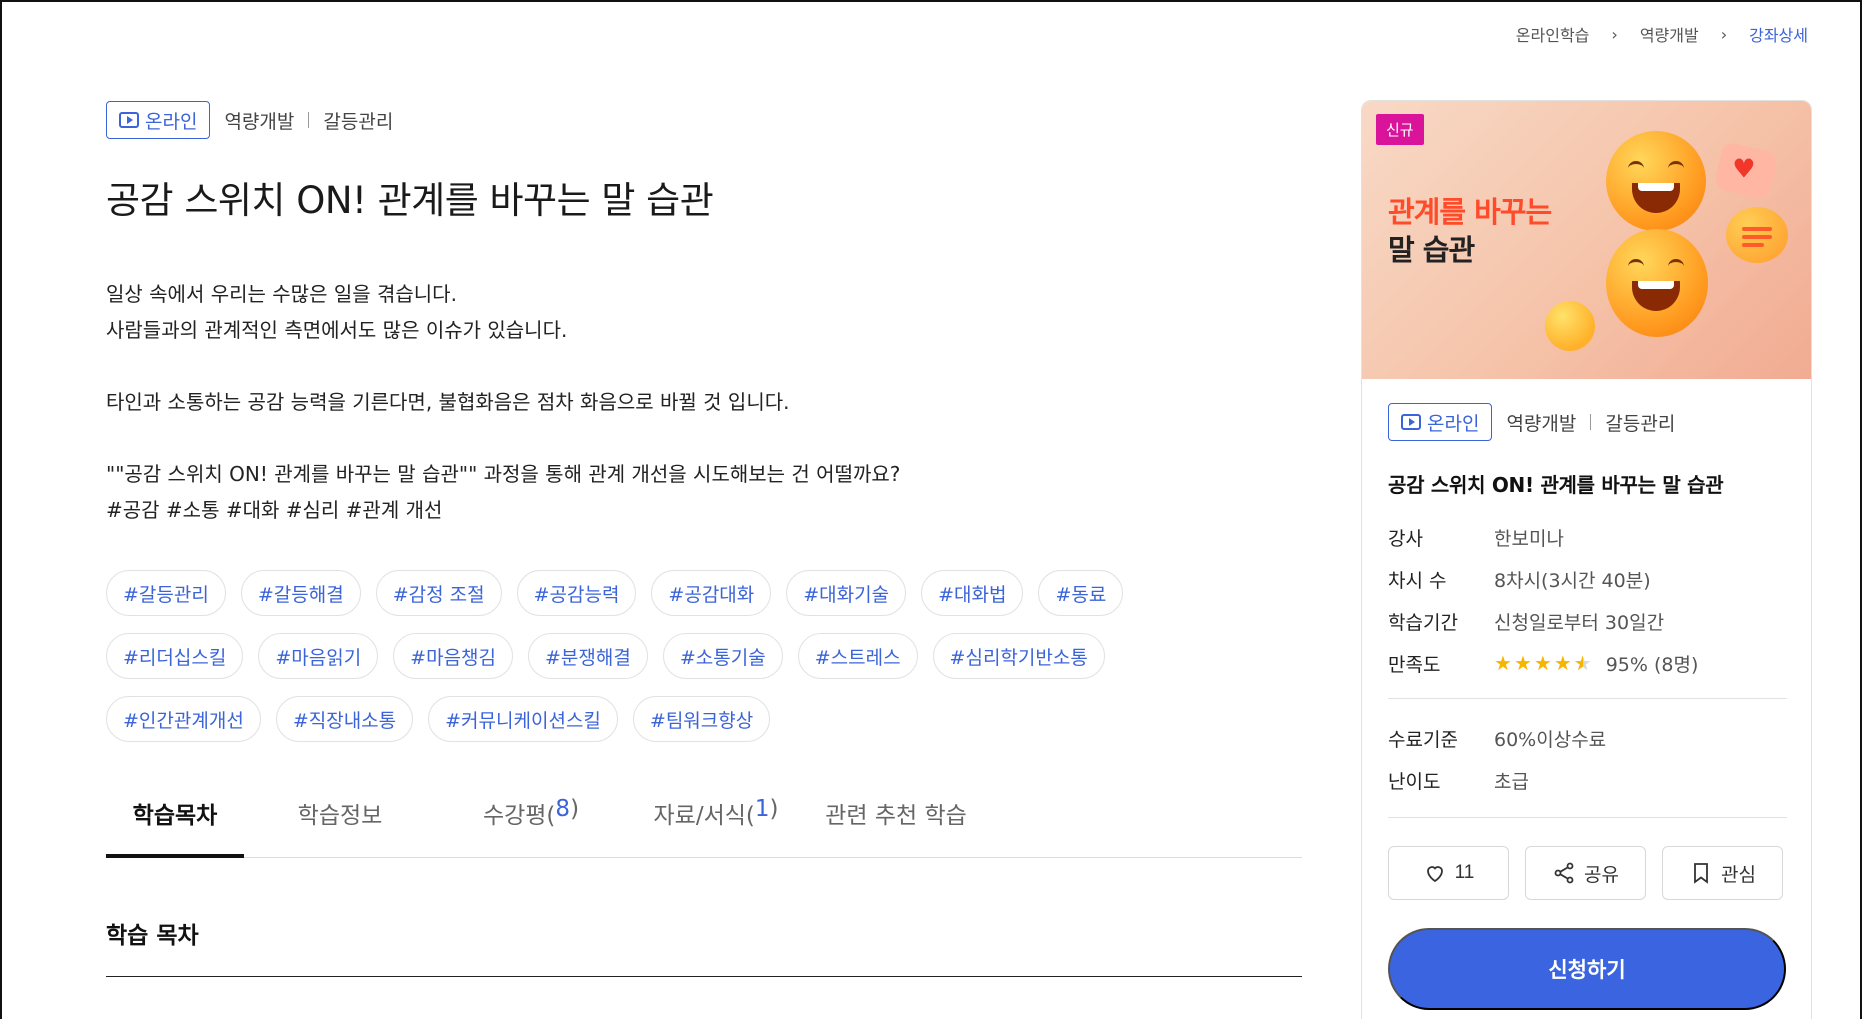 The width and height of the screenshot is (1862, 1019). What do you see at coordinates (344, 719) in the screenshot?
I see `tag-chip: #직장내소통` at bounding box center [344, 719].